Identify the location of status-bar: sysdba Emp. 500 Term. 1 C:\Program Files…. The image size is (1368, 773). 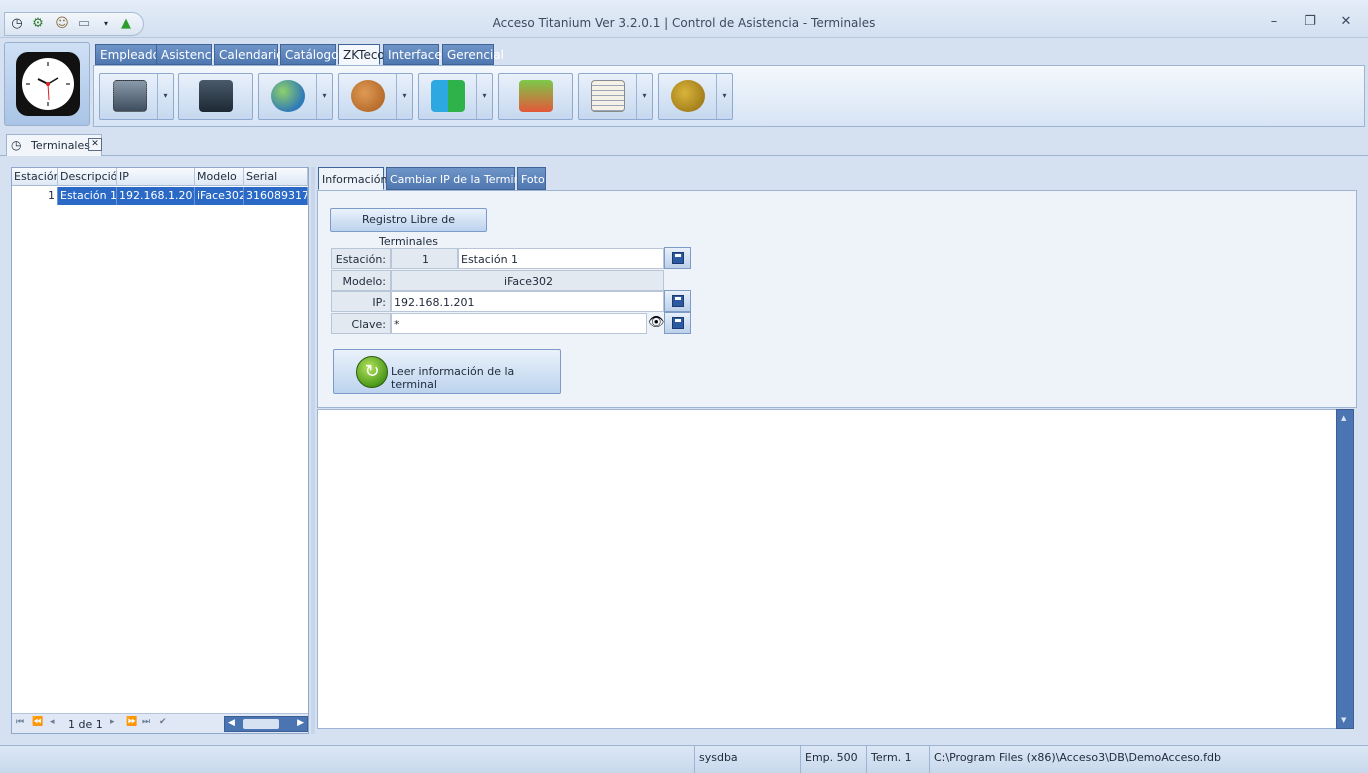
(684, 759).